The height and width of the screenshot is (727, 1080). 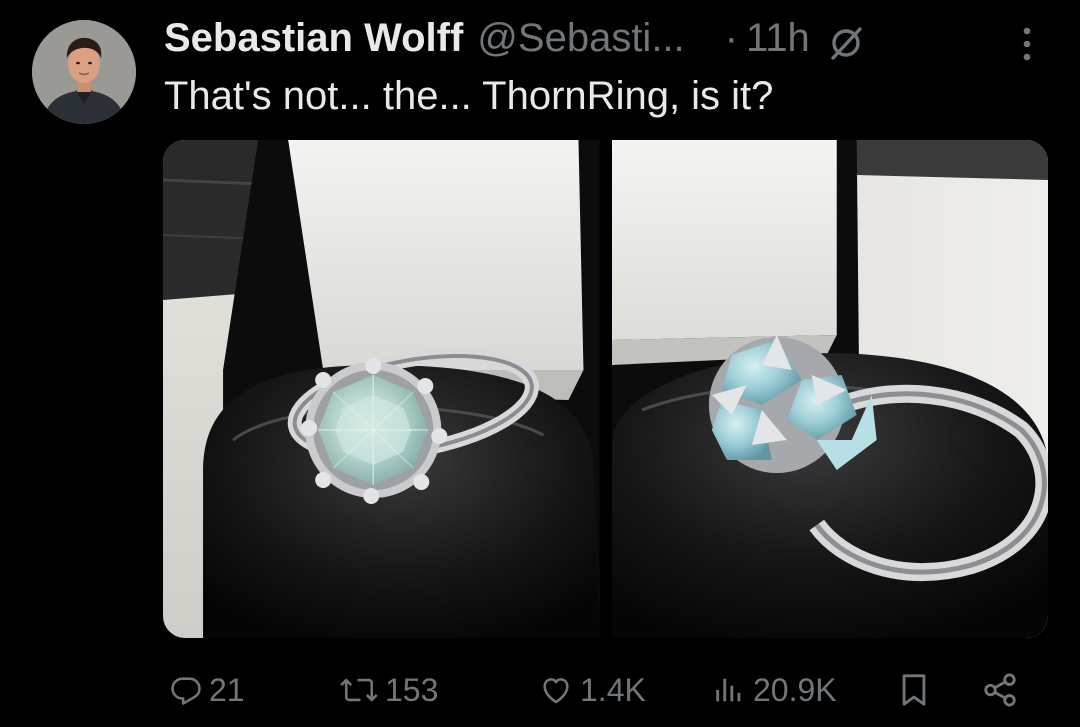 I want to click on repost-icon, so click(x=359, y=690).